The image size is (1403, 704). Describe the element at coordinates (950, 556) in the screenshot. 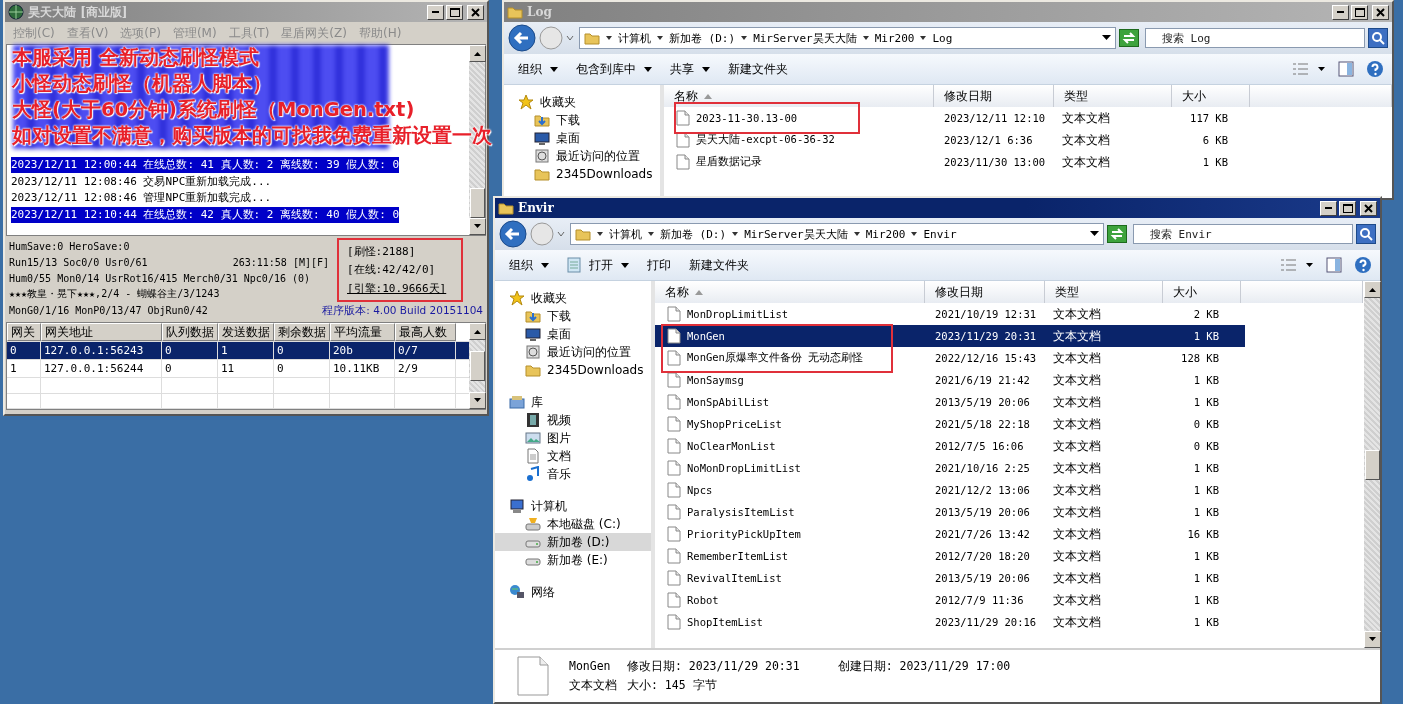

I see `file-row: RememberItemList 2012/7/20 18:20 文本文档 1 KB` at that location.